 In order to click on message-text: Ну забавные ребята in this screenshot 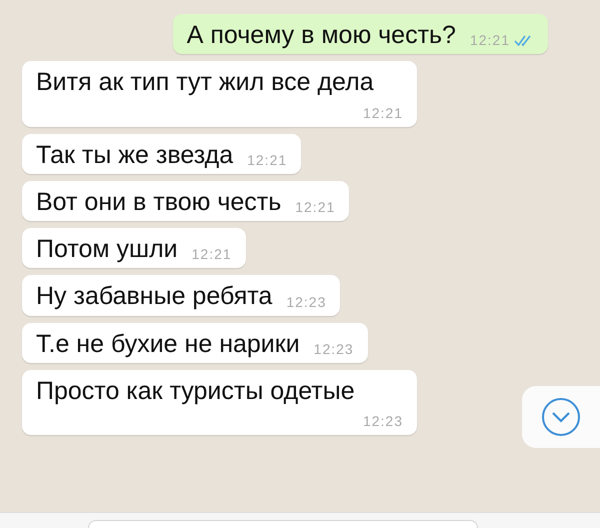, I will do `click(154, 296)`.